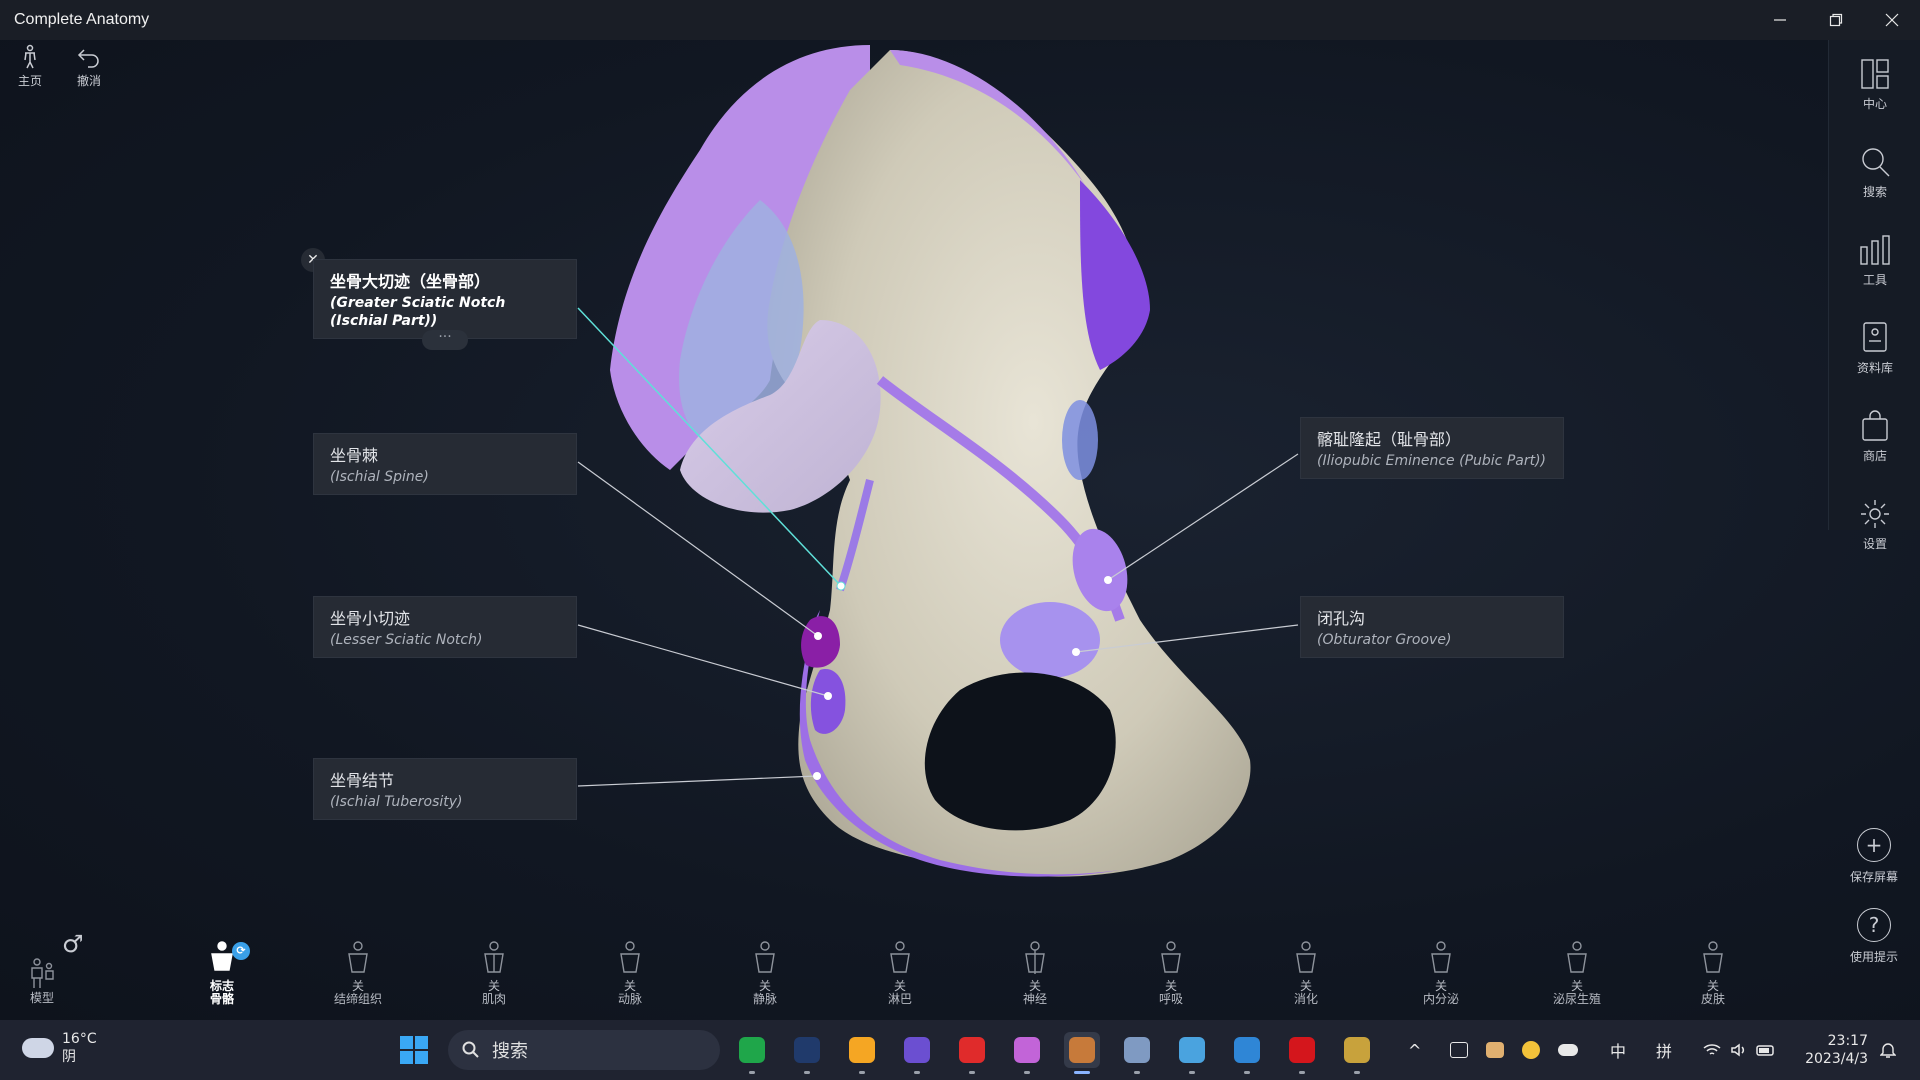  I want to click on ime-mode-chinese: 中, so click(1618, 1050).